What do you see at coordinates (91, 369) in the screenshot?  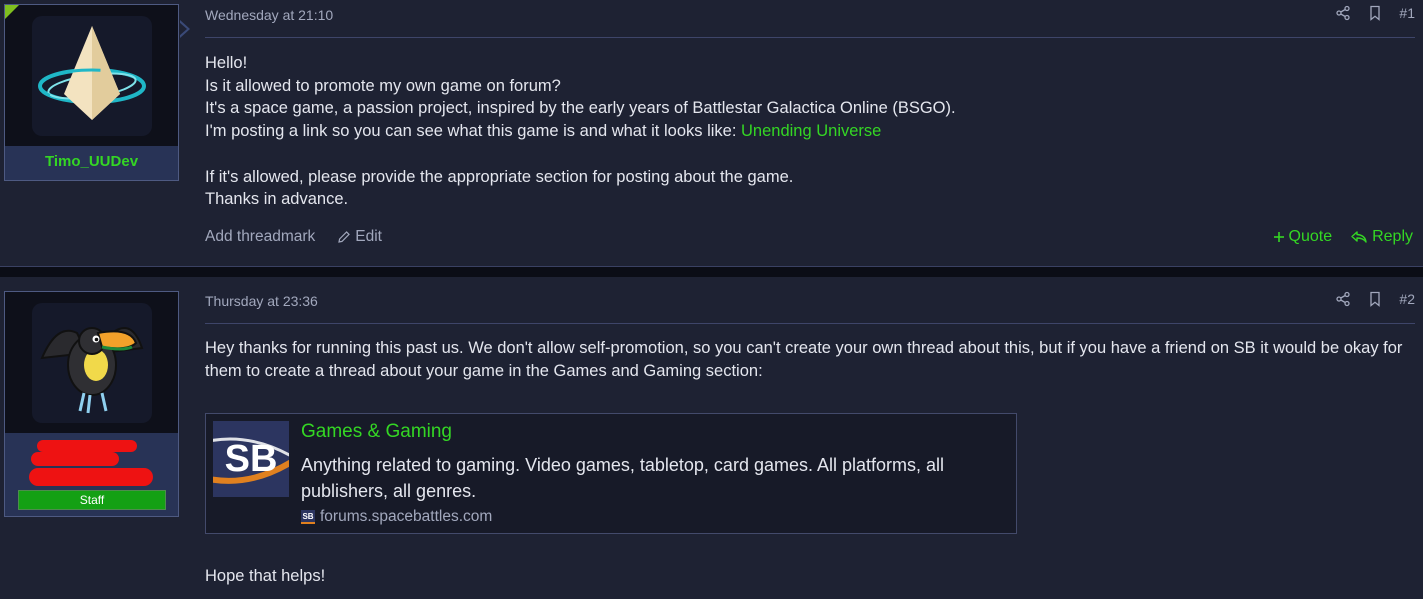 I see `toucan-icon` at bounding box center [91, 369].